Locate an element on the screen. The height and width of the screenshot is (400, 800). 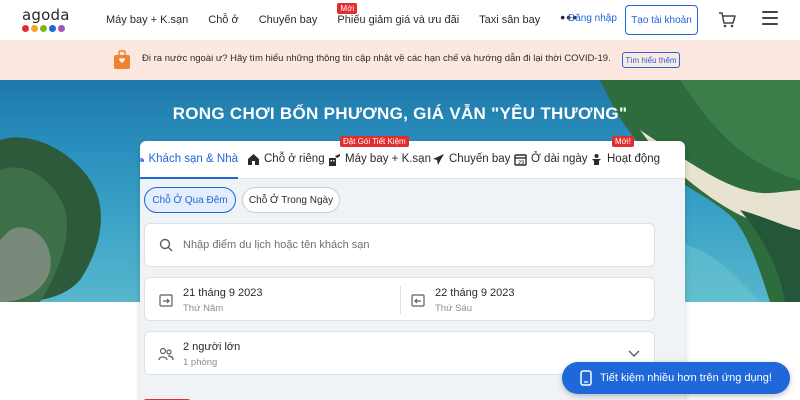
nav-item-accommodation: Chỗ ở is located at coordinates (223, 20).